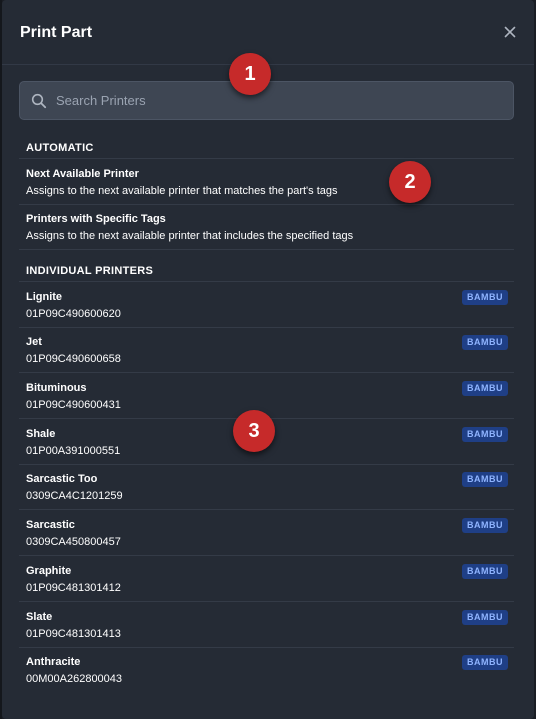 The width and height of the screenshot is (536, 719). What do you see at coordinates (266, 673) in the screenshot?
I see `printer-row-anthracite: Anthracite 00M00A262800043 BAMBU` at bounding box center [266, 673].